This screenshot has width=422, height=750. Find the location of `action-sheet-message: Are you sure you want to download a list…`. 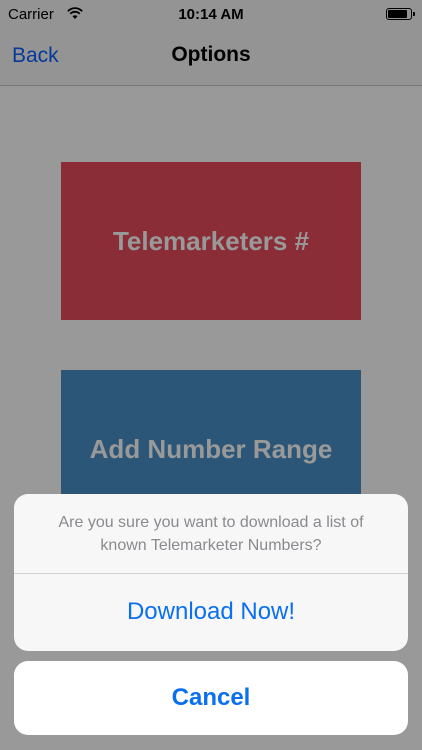

action-sheet-message: Are you sure you want to download a list… is located at coordinates (211, 534).